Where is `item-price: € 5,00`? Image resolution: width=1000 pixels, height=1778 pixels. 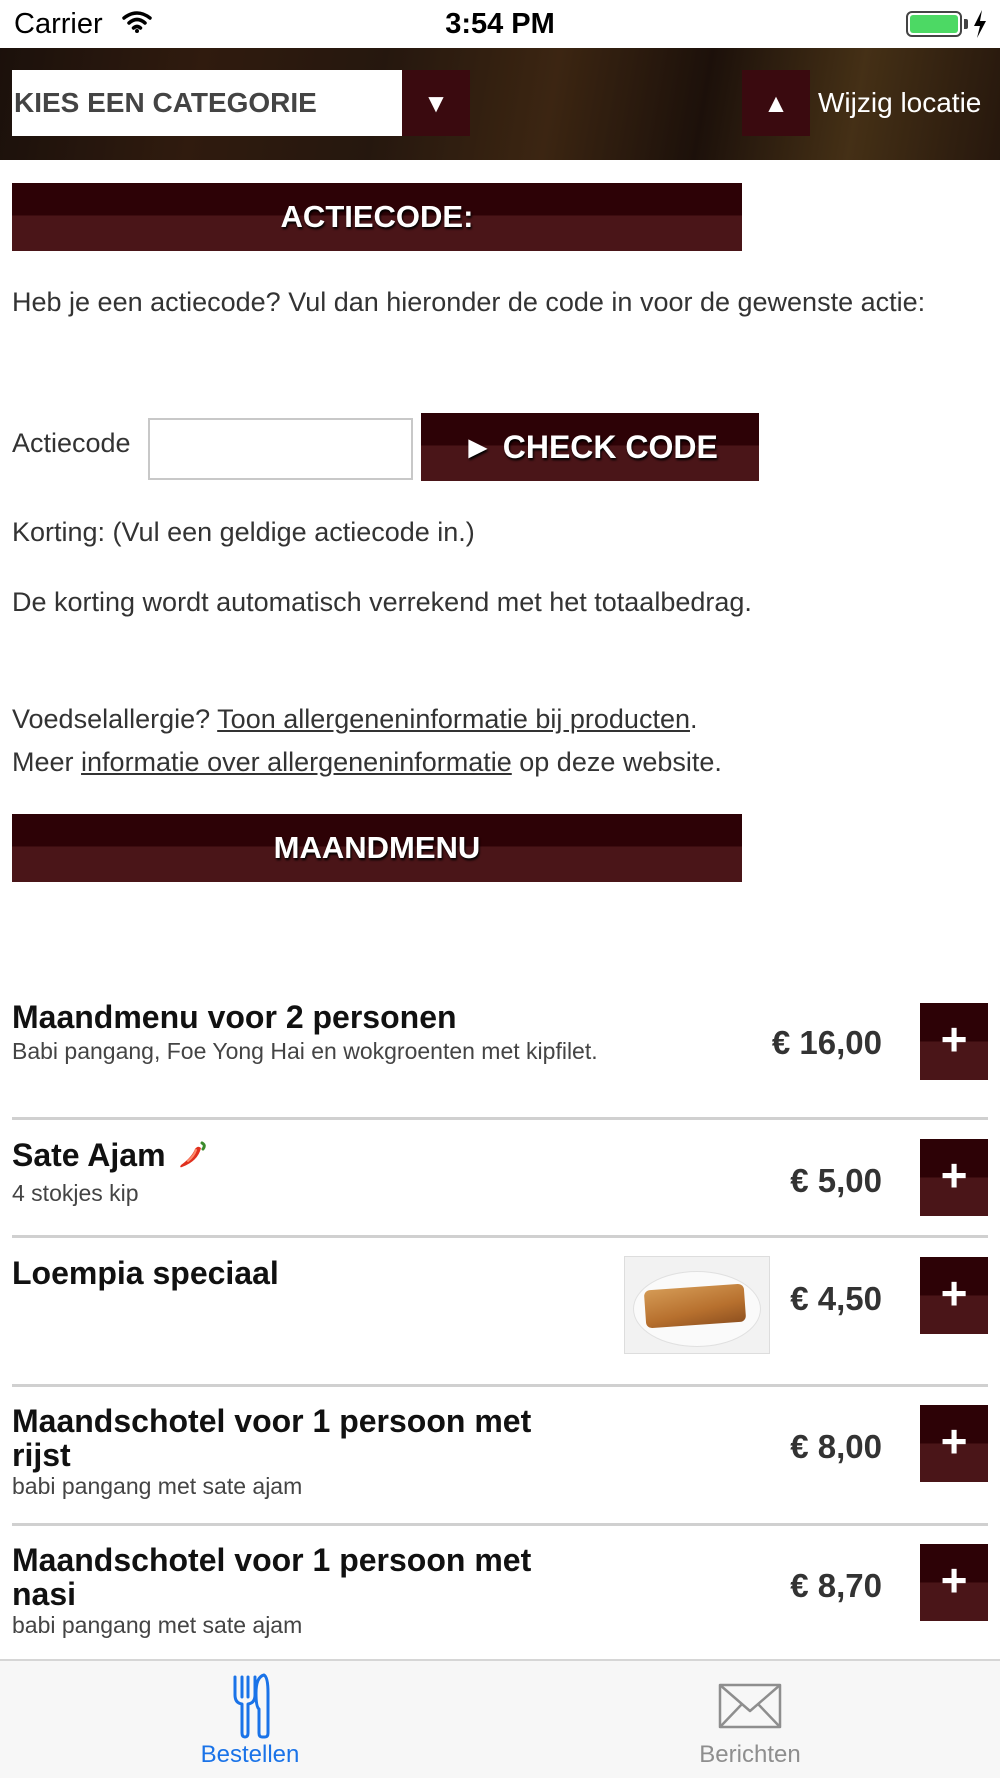
item-price: € 5,00 is located at coordinates (836, 1180).